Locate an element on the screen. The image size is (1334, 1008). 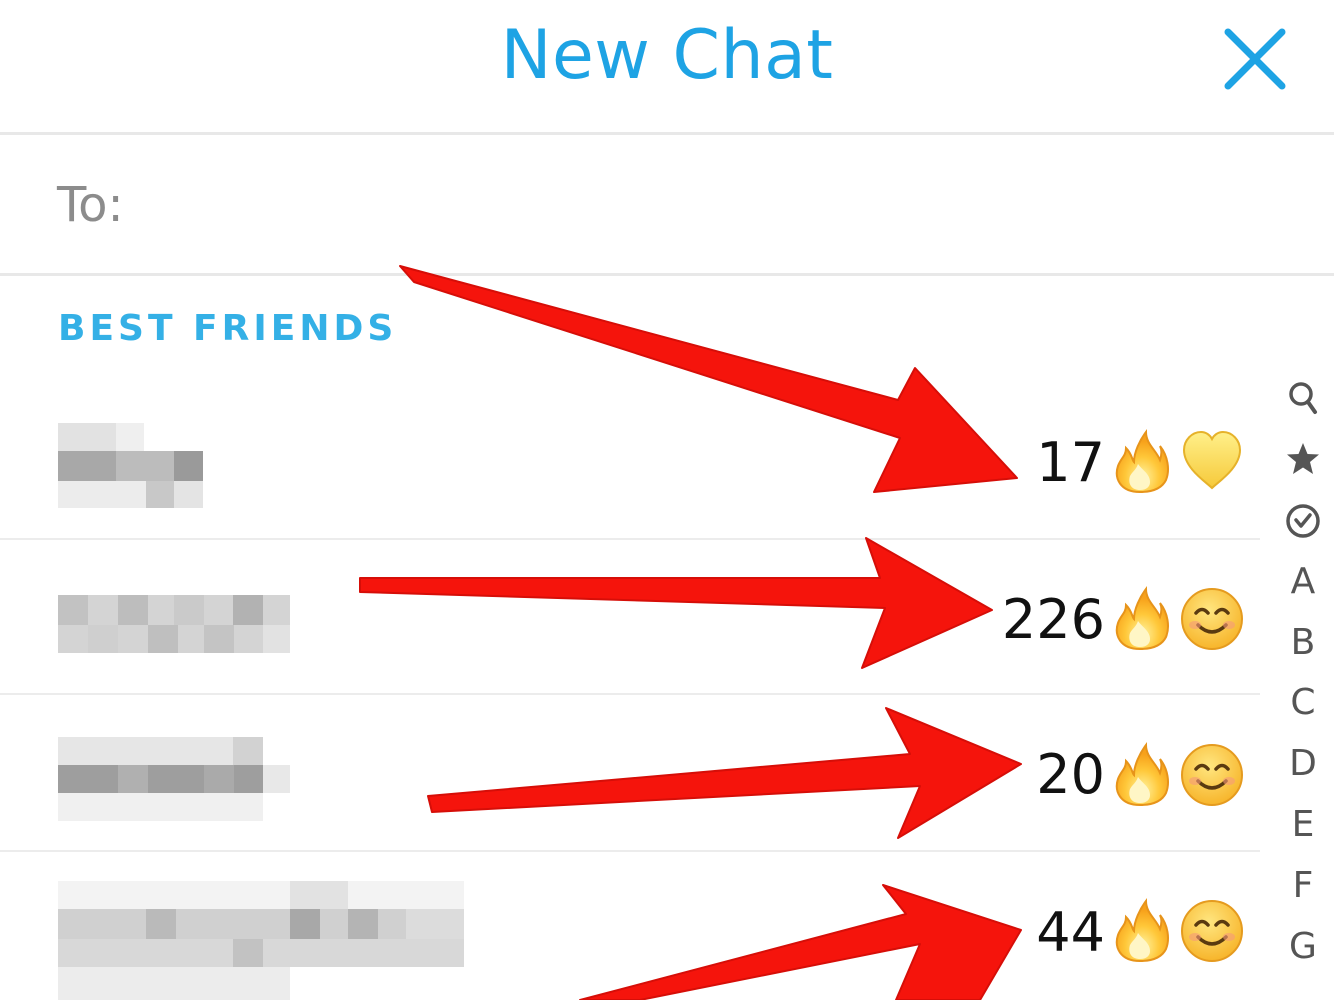
close-icon is located at coordinates (1255, 59).